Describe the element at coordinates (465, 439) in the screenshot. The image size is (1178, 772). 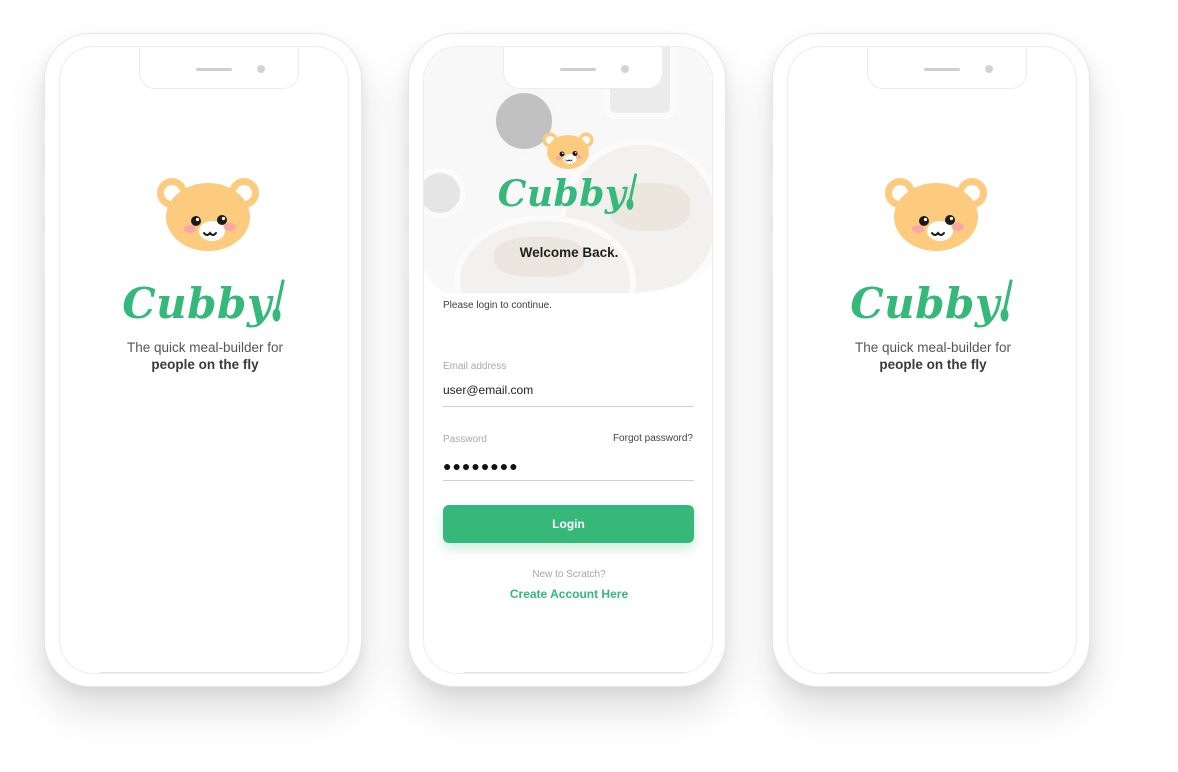
I see `password-label: Password` at that location.